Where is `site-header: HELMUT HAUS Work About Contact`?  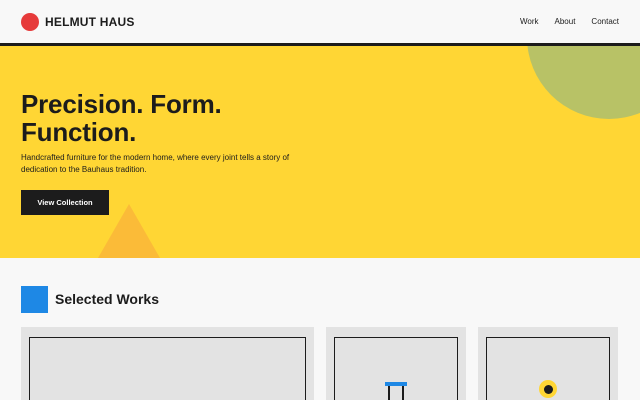
site-header: HELMUT HAUS Work About Contact is located at coordinates (320, 23).